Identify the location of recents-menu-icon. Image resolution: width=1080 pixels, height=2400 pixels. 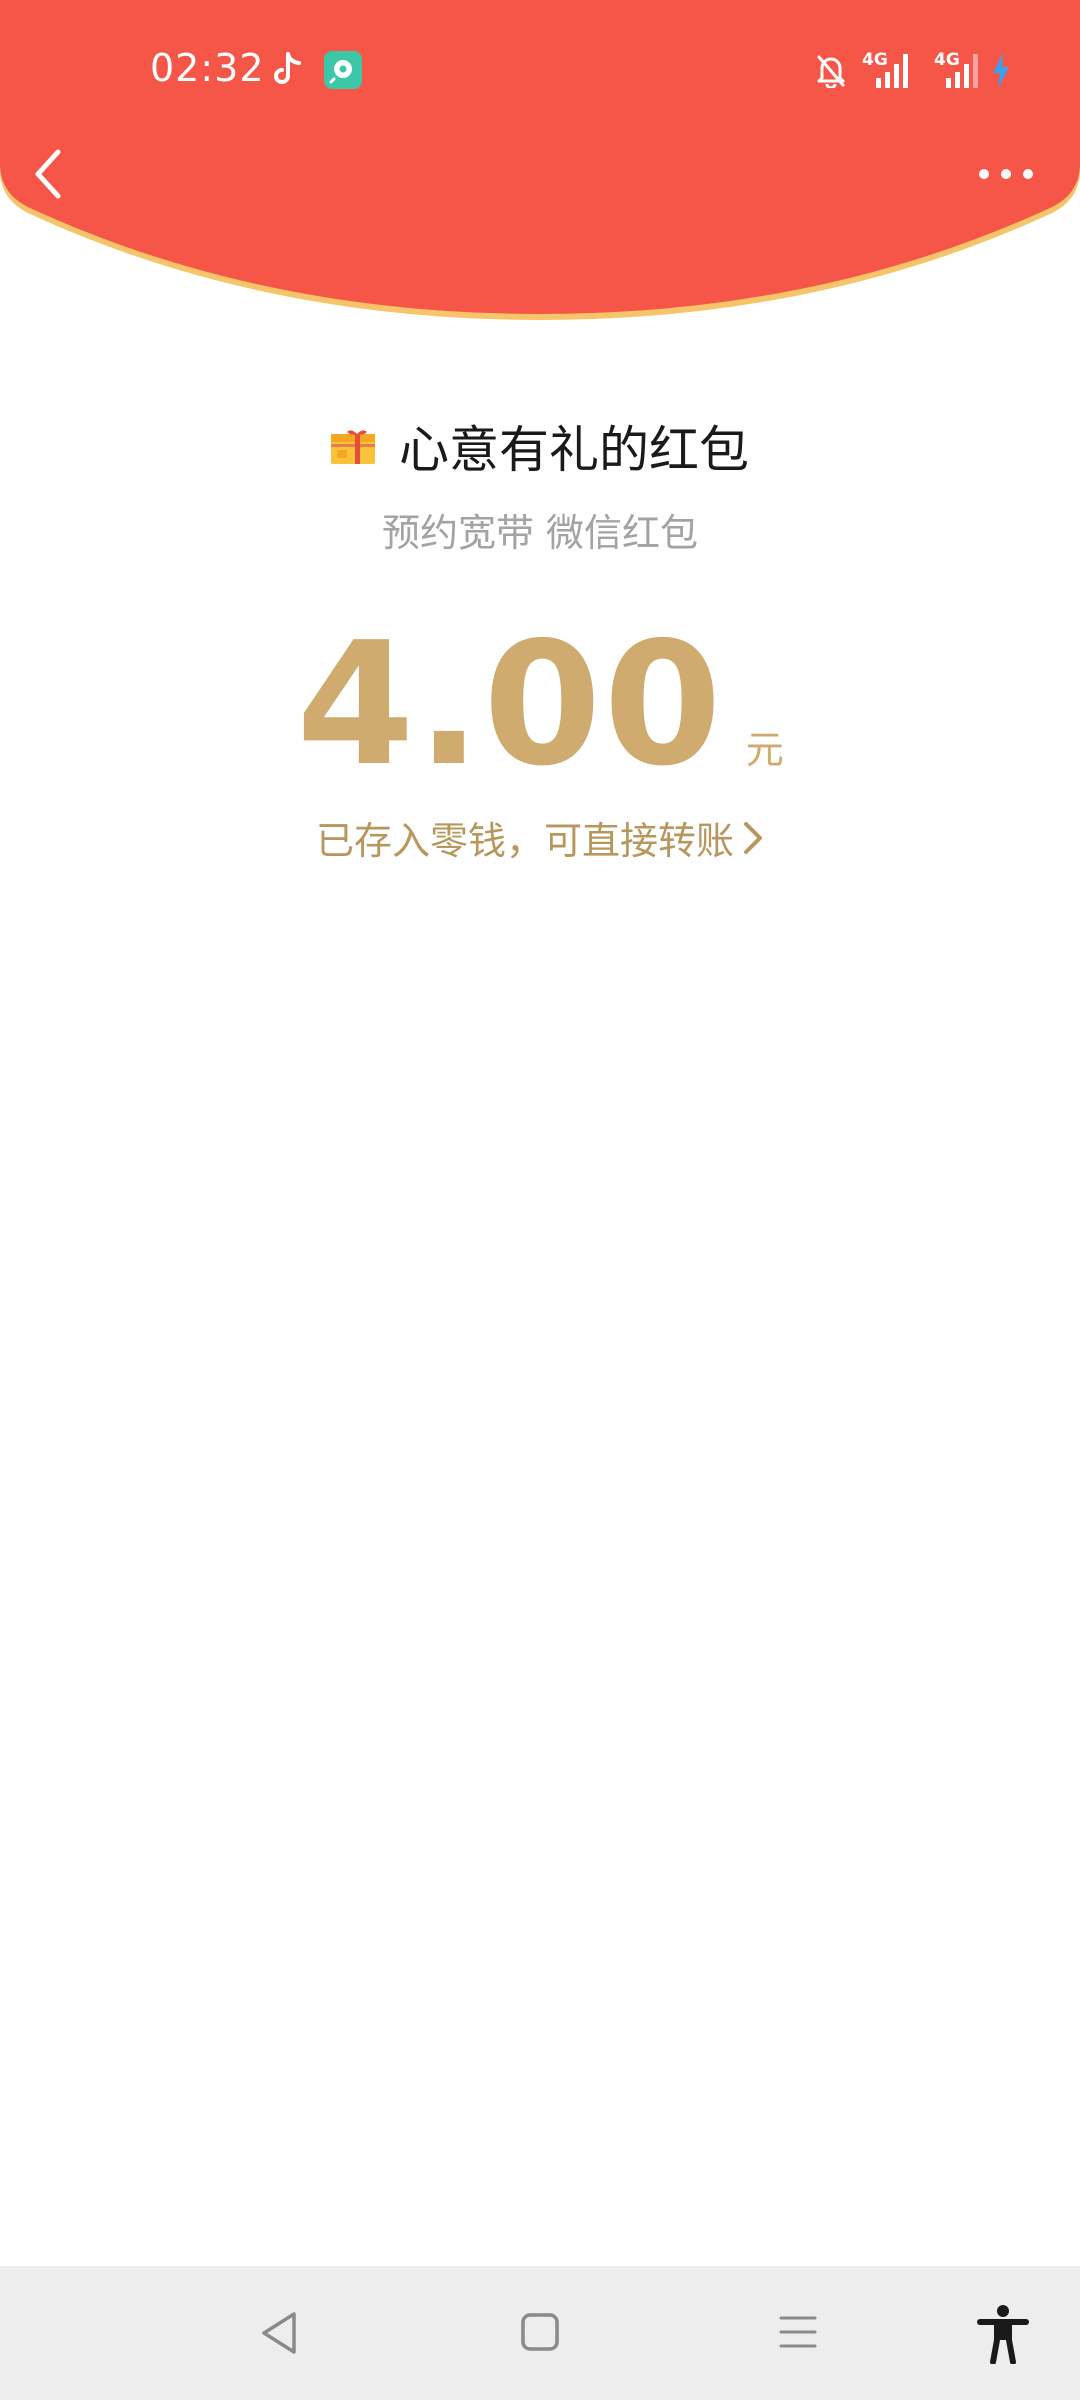
(798, 2332).